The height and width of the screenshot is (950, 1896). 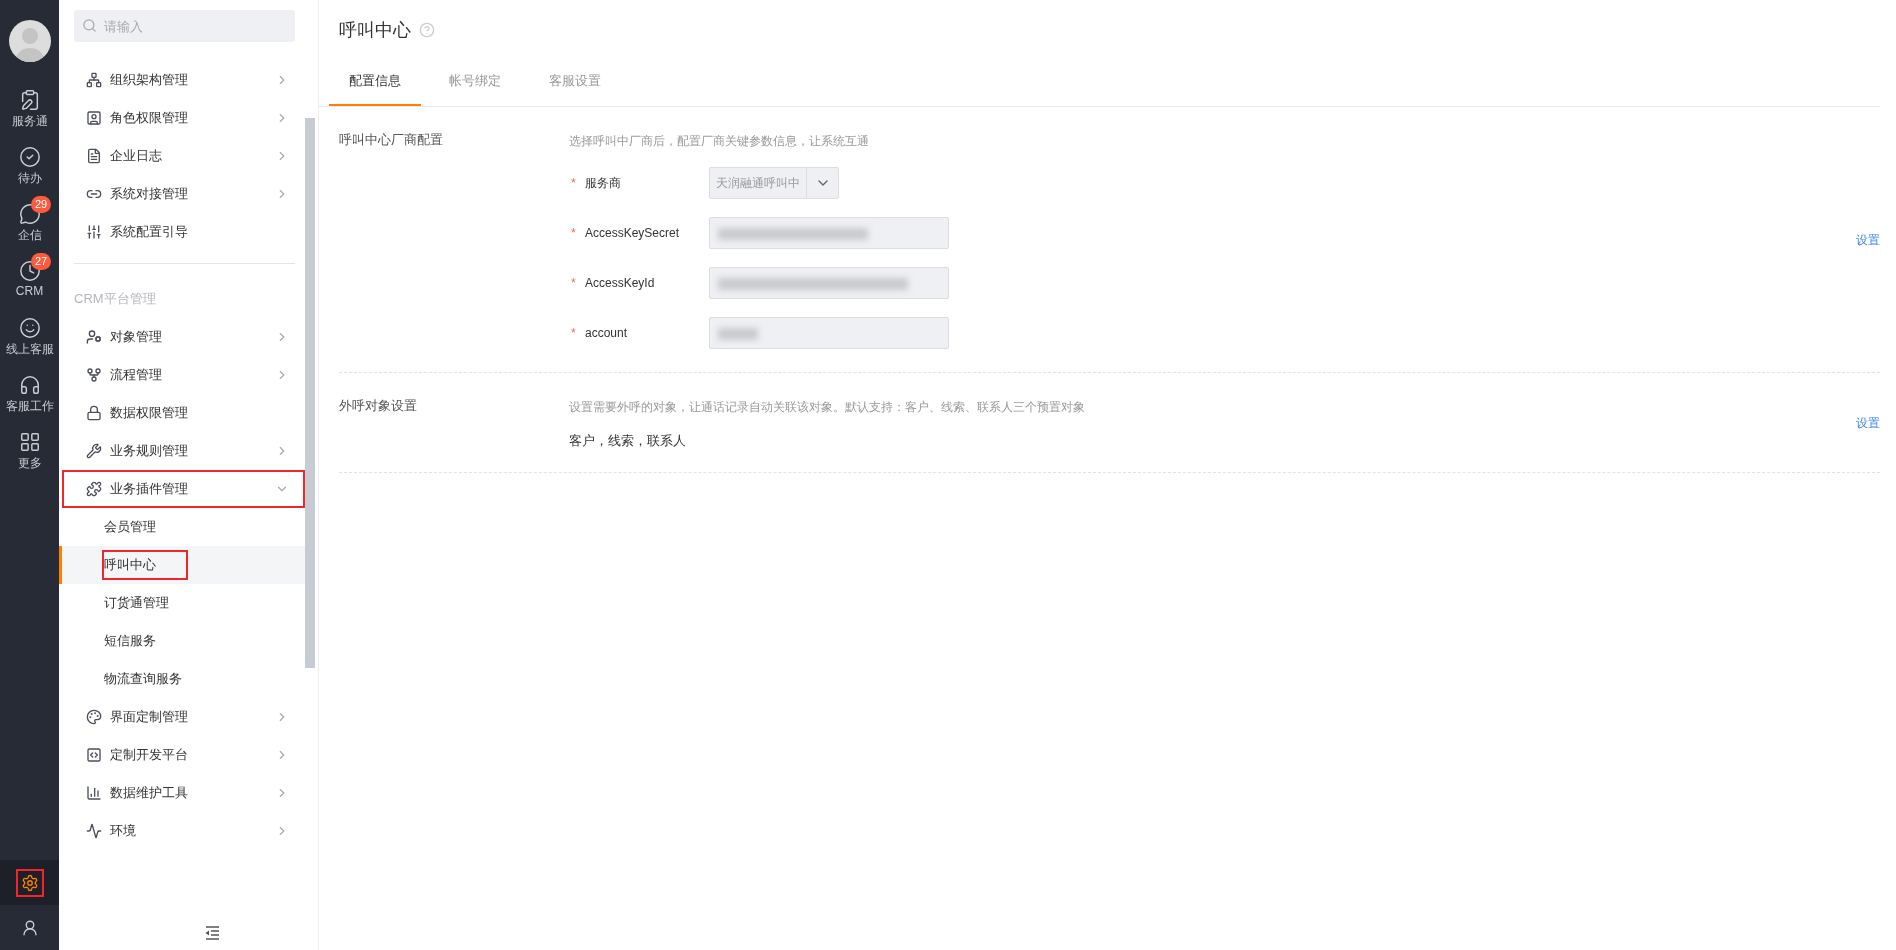 I want to click on check-circle-icon, so click(x=29, y=157).